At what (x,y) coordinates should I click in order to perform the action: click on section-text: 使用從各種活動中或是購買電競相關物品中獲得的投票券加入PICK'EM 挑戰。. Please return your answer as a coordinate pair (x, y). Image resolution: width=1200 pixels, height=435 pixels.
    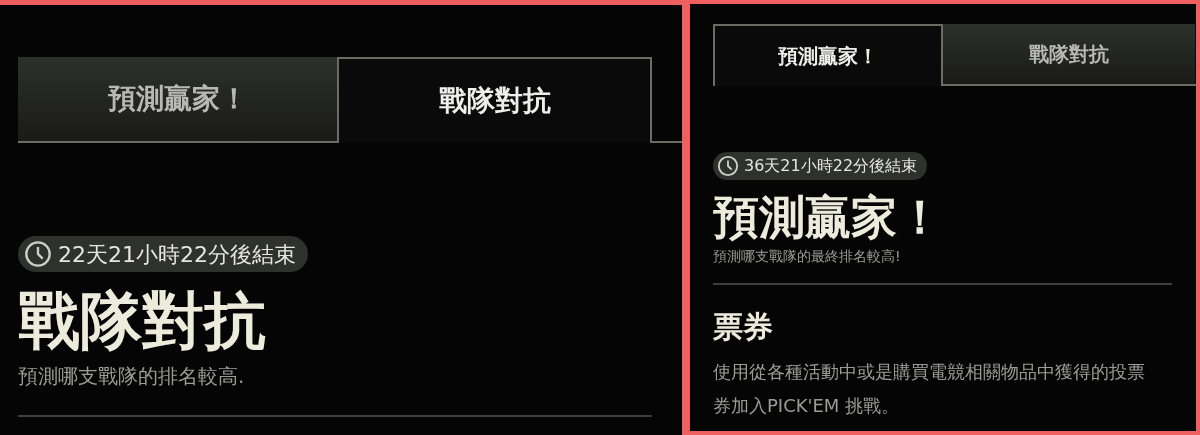
    Looking at the image, I should click on (929, 389).